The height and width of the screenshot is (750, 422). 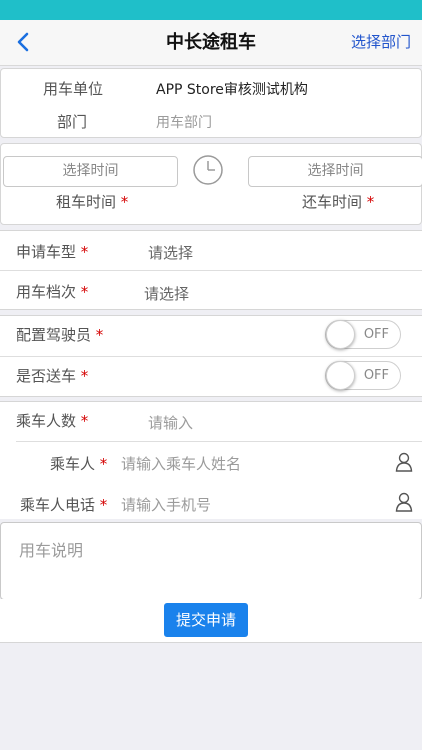 What do you see at coordinates (60, 335) in the screenshot?
I see `driver-label: 配置驾驶员 *` at bounding box center [60, 335].